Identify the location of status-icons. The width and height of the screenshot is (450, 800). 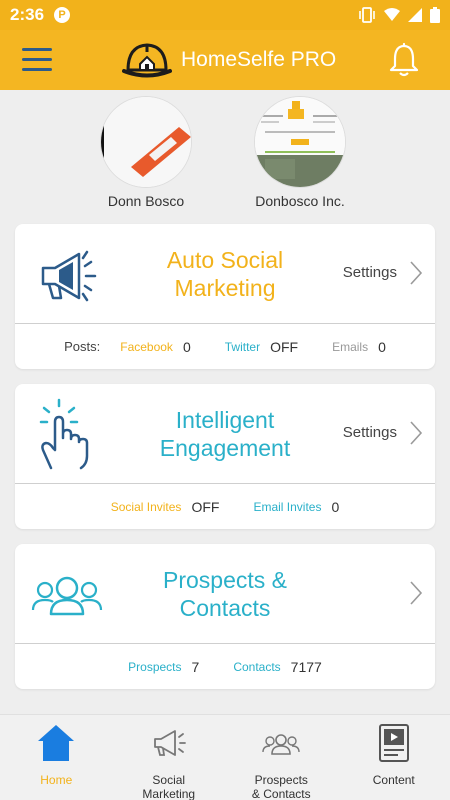
(399, 15).